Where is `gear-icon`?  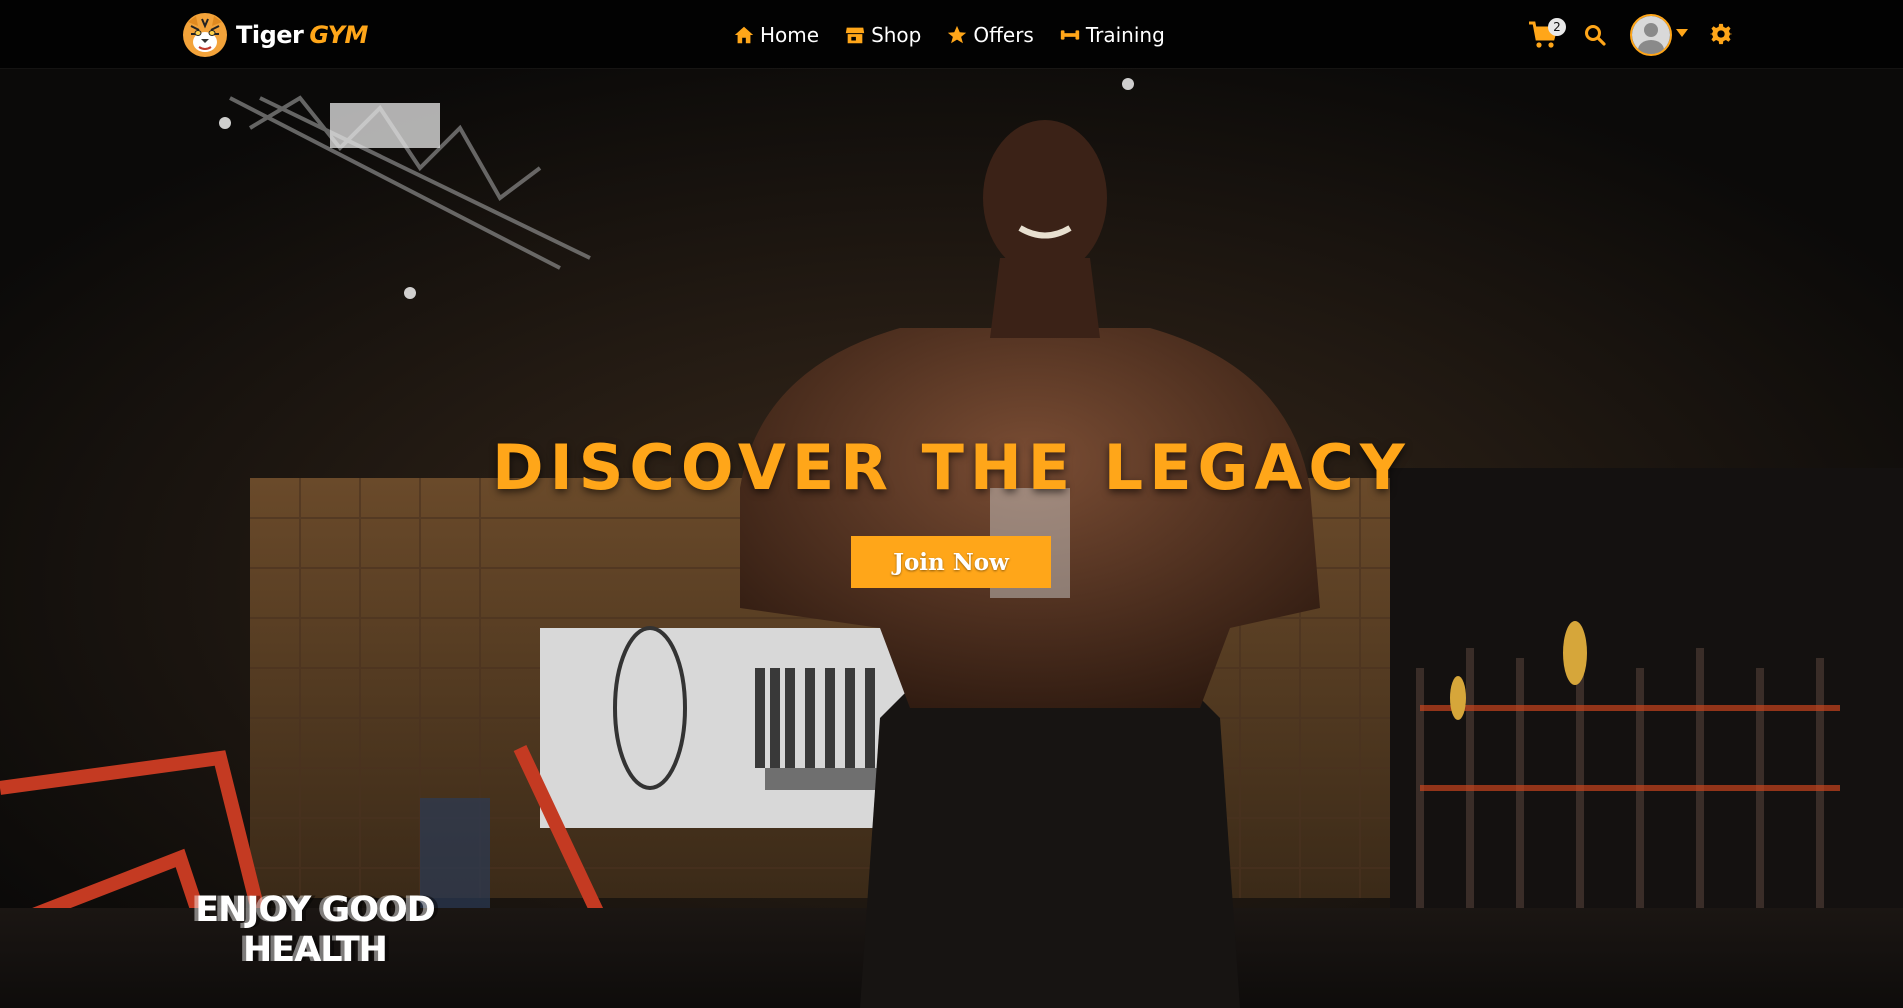
gear-icon is located at coordinates (1721, 34).